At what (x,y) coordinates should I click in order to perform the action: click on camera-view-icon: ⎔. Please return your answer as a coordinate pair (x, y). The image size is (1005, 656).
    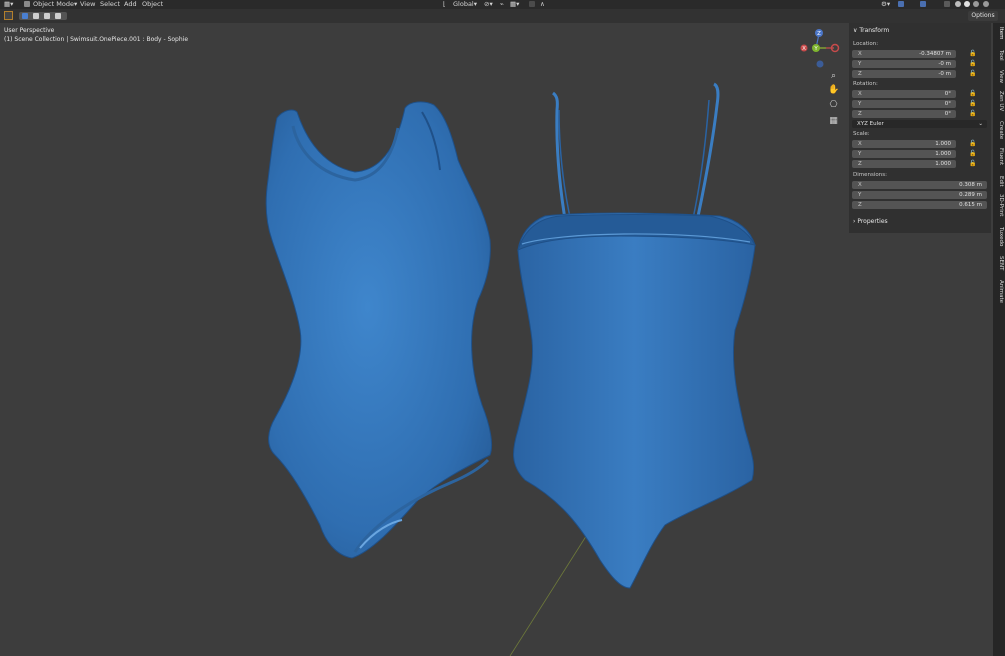
    Looking at the image, I should click on (833, 105).